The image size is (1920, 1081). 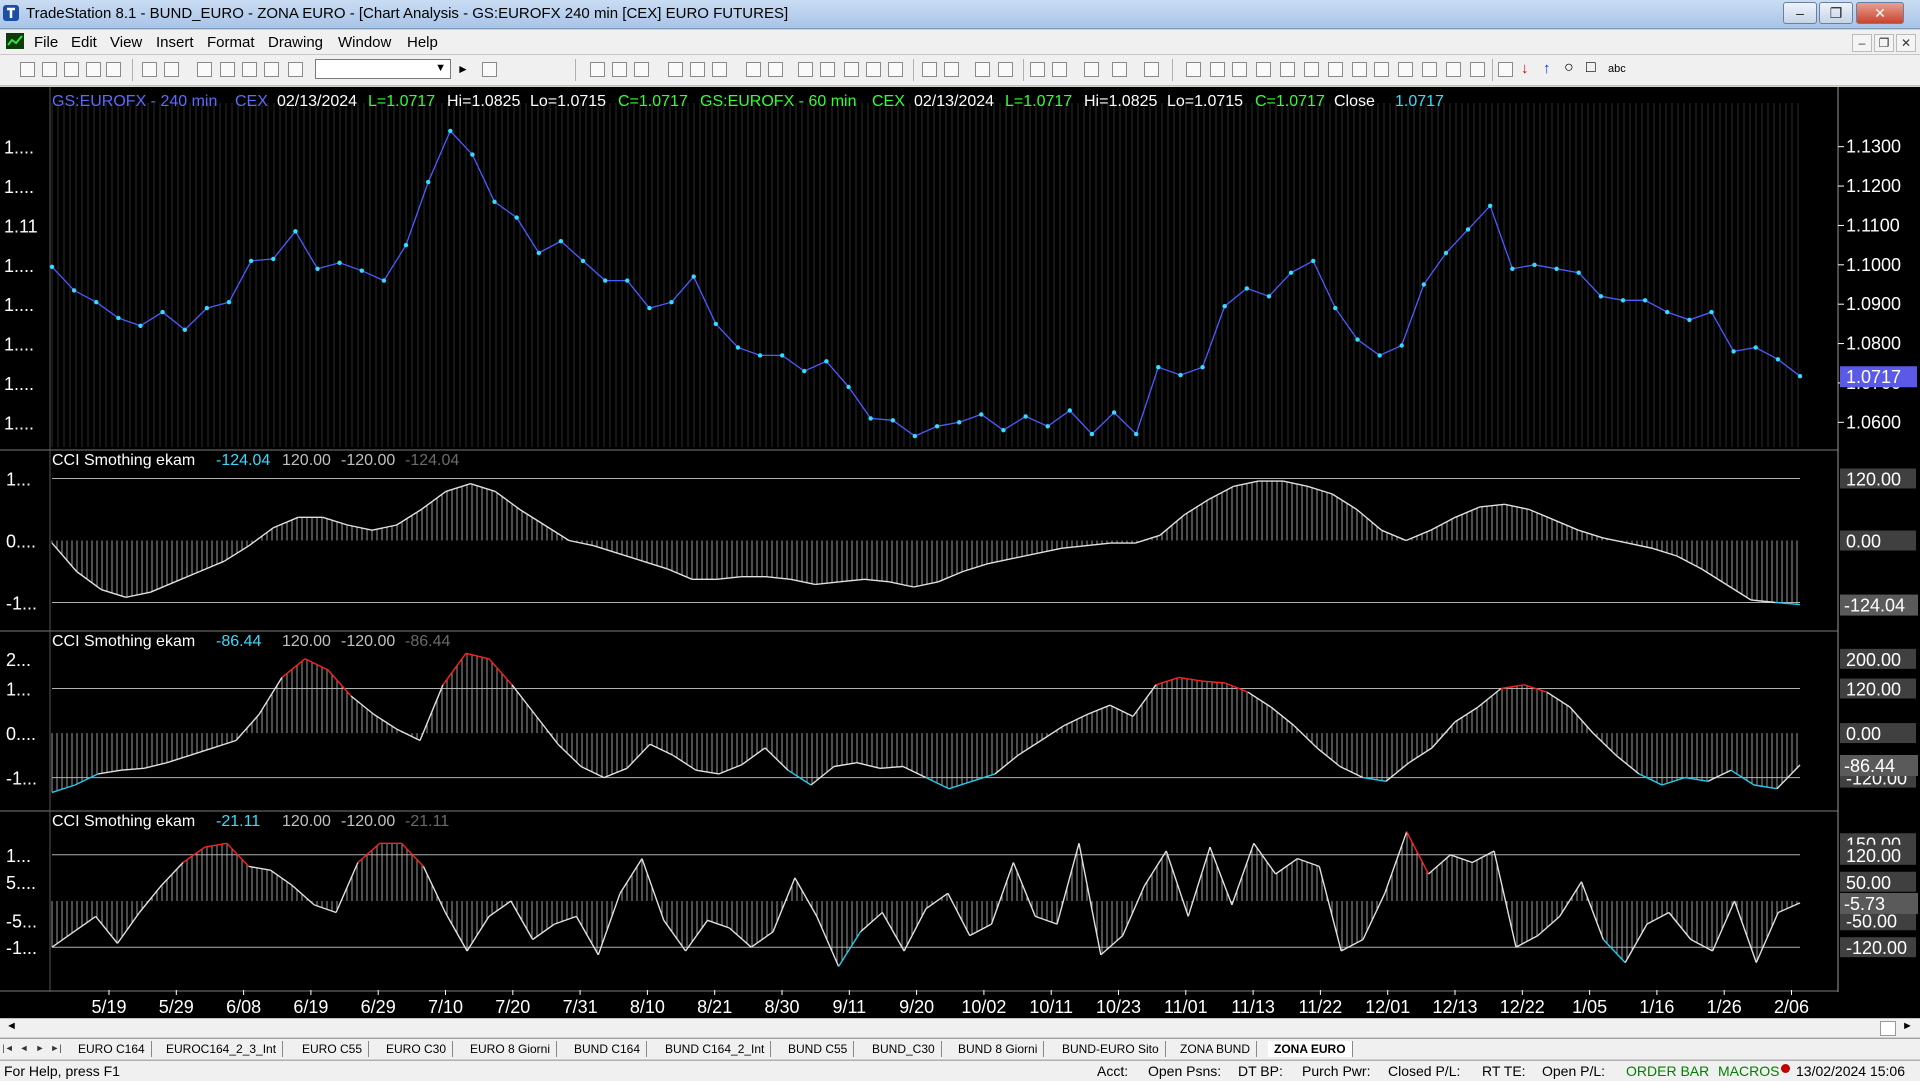 What do you see at coordinates (641, 69) in the screenshot?
I see `table-icon` at bounding box center [641, 69].